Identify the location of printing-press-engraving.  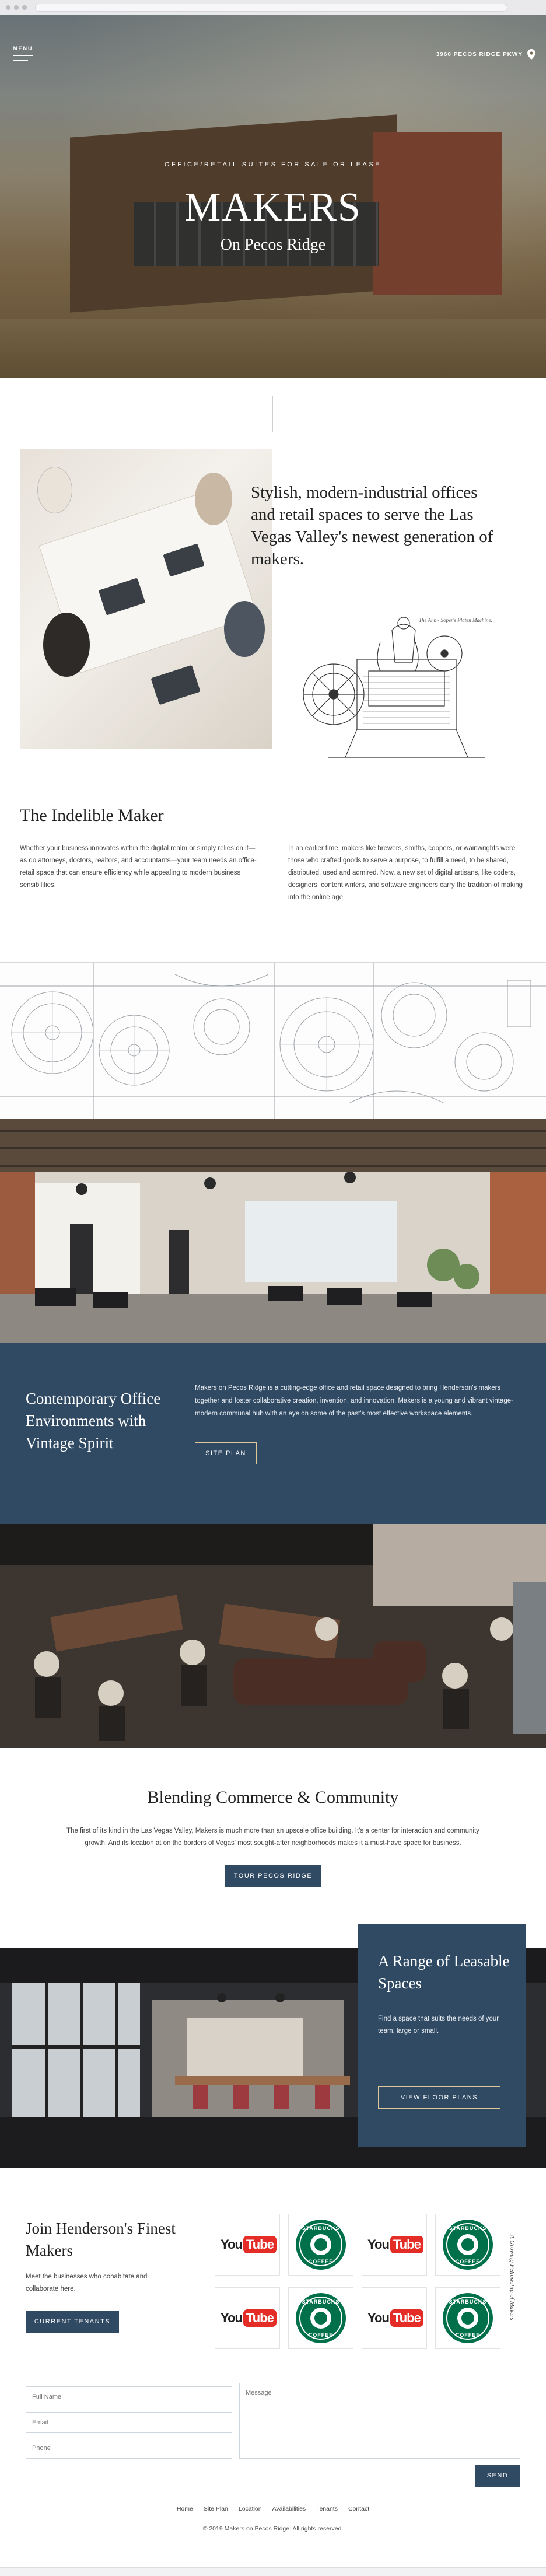
(394, 687).